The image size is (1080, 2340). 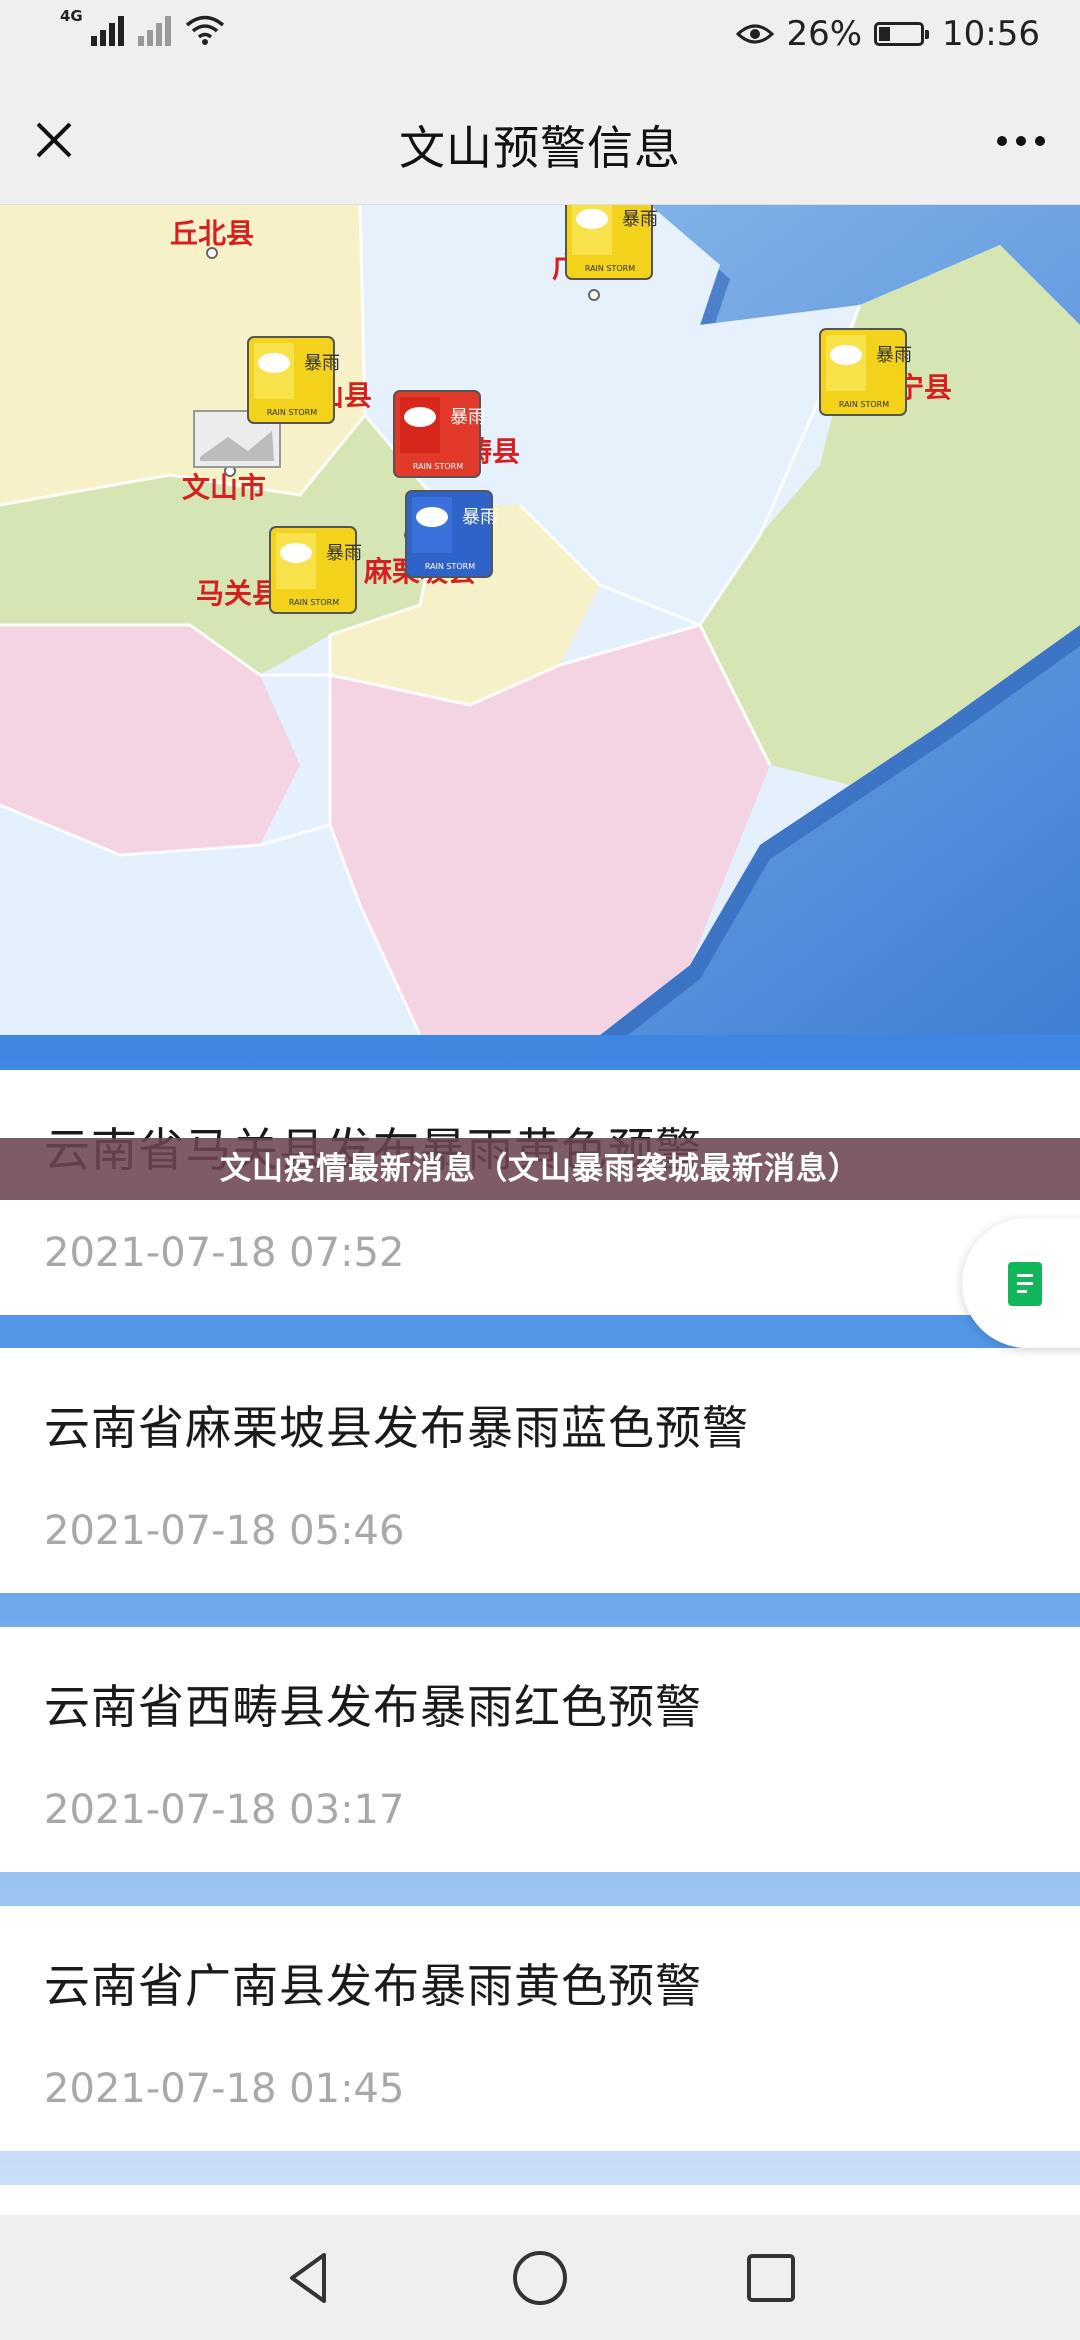 What do you see at coordinates (224, 2089) in the screenshot?
I see `warning-date: 2021-07-18 01:45` at bounding box center [224, 2089].